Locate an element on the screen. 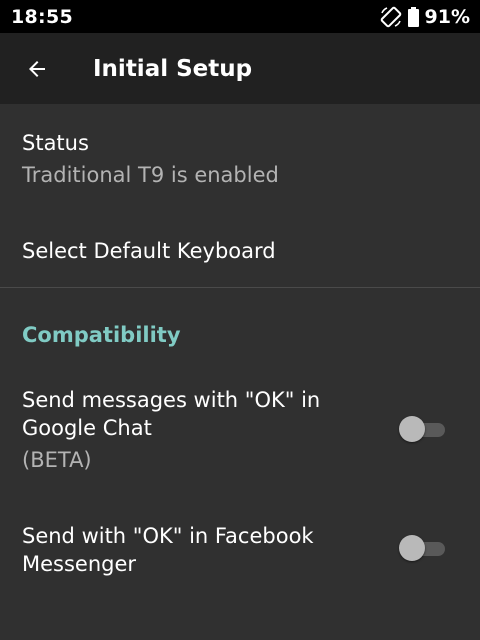 This screenshot has width=480, height=640. screen-rotation-icon is located at coordinates (391, 17).